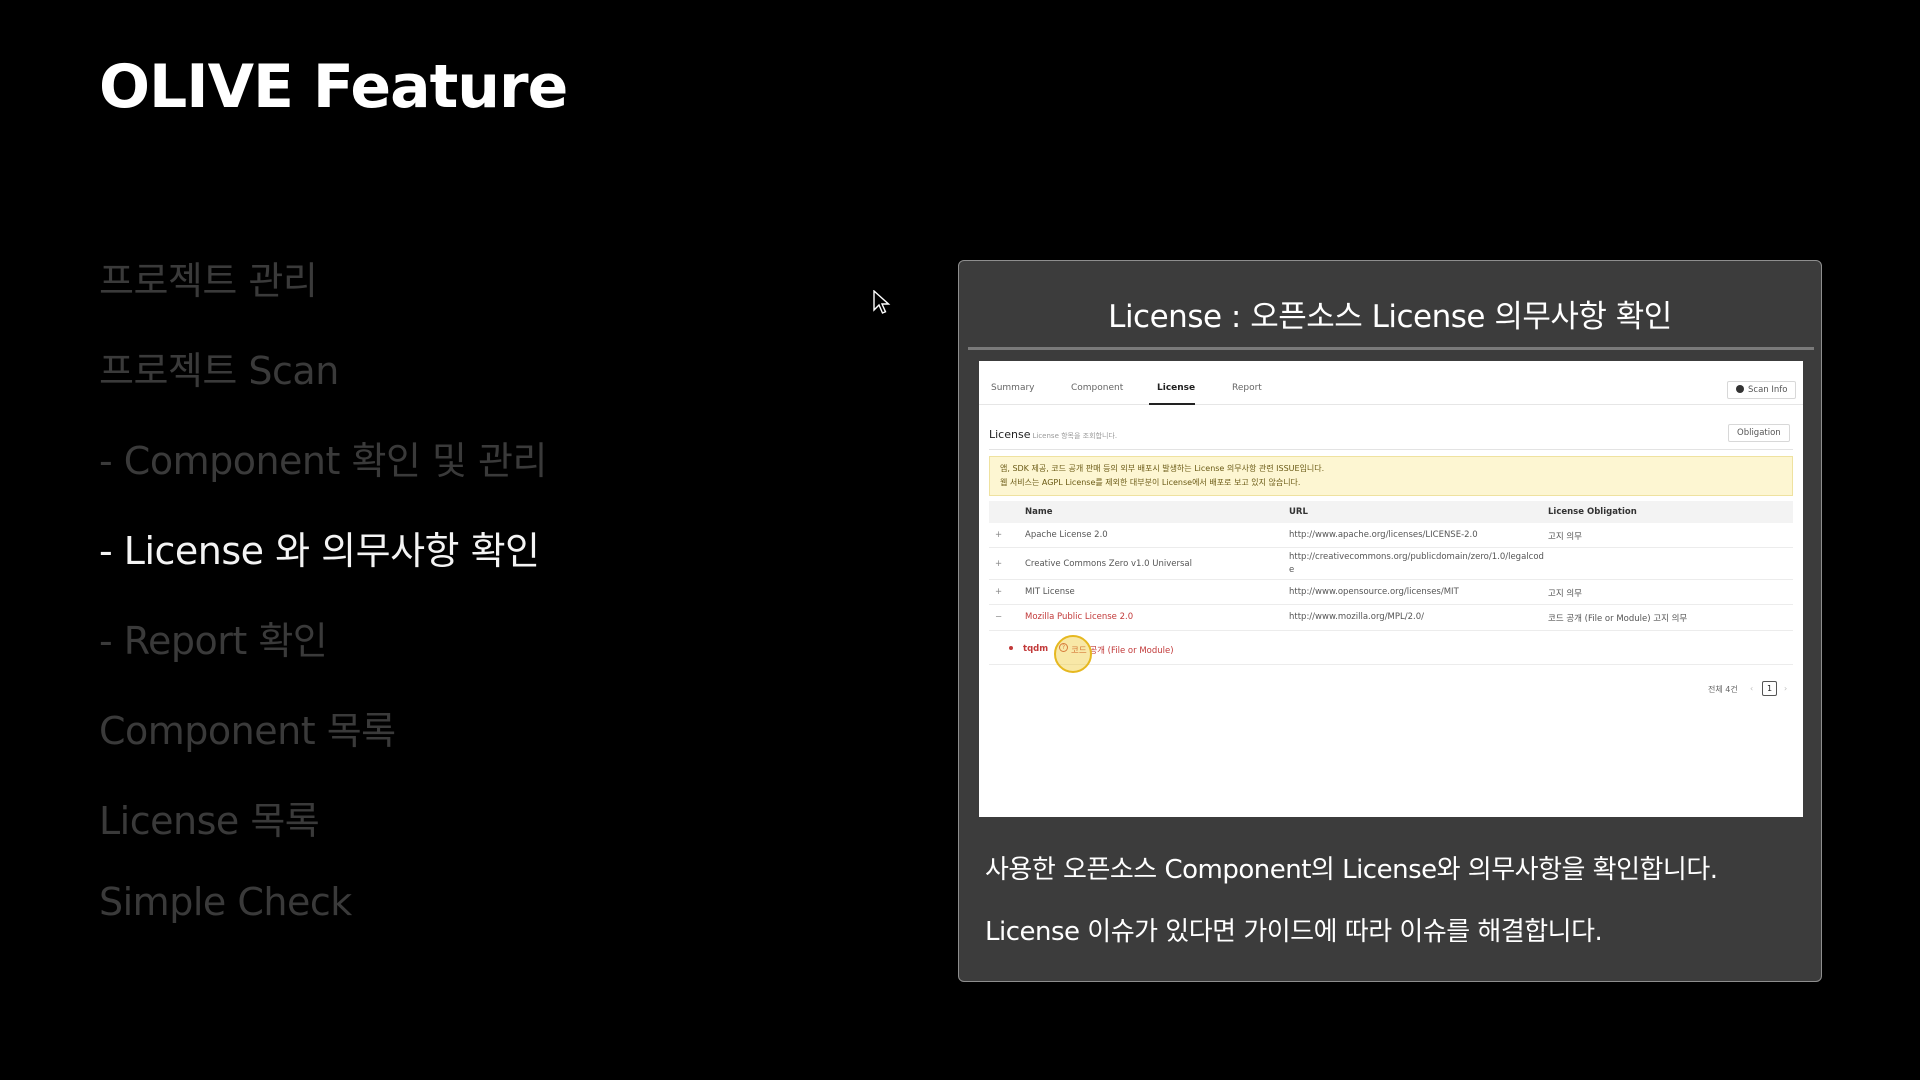 The image size is (1920, 1080). I want to click on license-section-heading: License License 항목을 조회합니다., so click(1053, 434).